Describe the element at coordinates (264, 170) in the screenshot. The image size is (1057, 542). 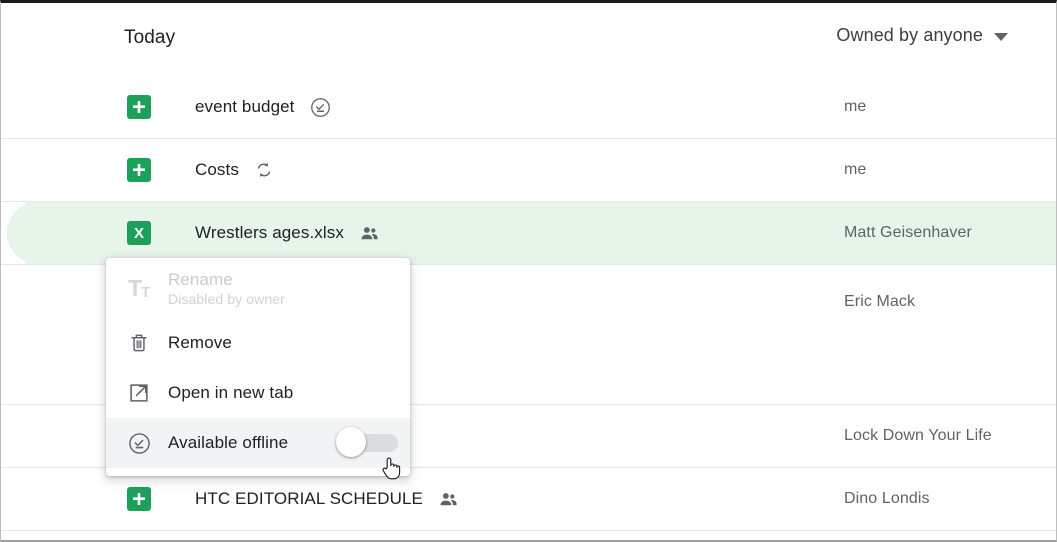
I see `sync-icon` at that location.